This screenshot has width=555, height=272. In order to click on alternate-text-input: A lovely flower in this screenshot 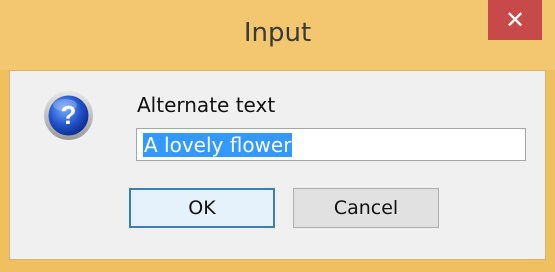, I will do `click(331, 144)`.